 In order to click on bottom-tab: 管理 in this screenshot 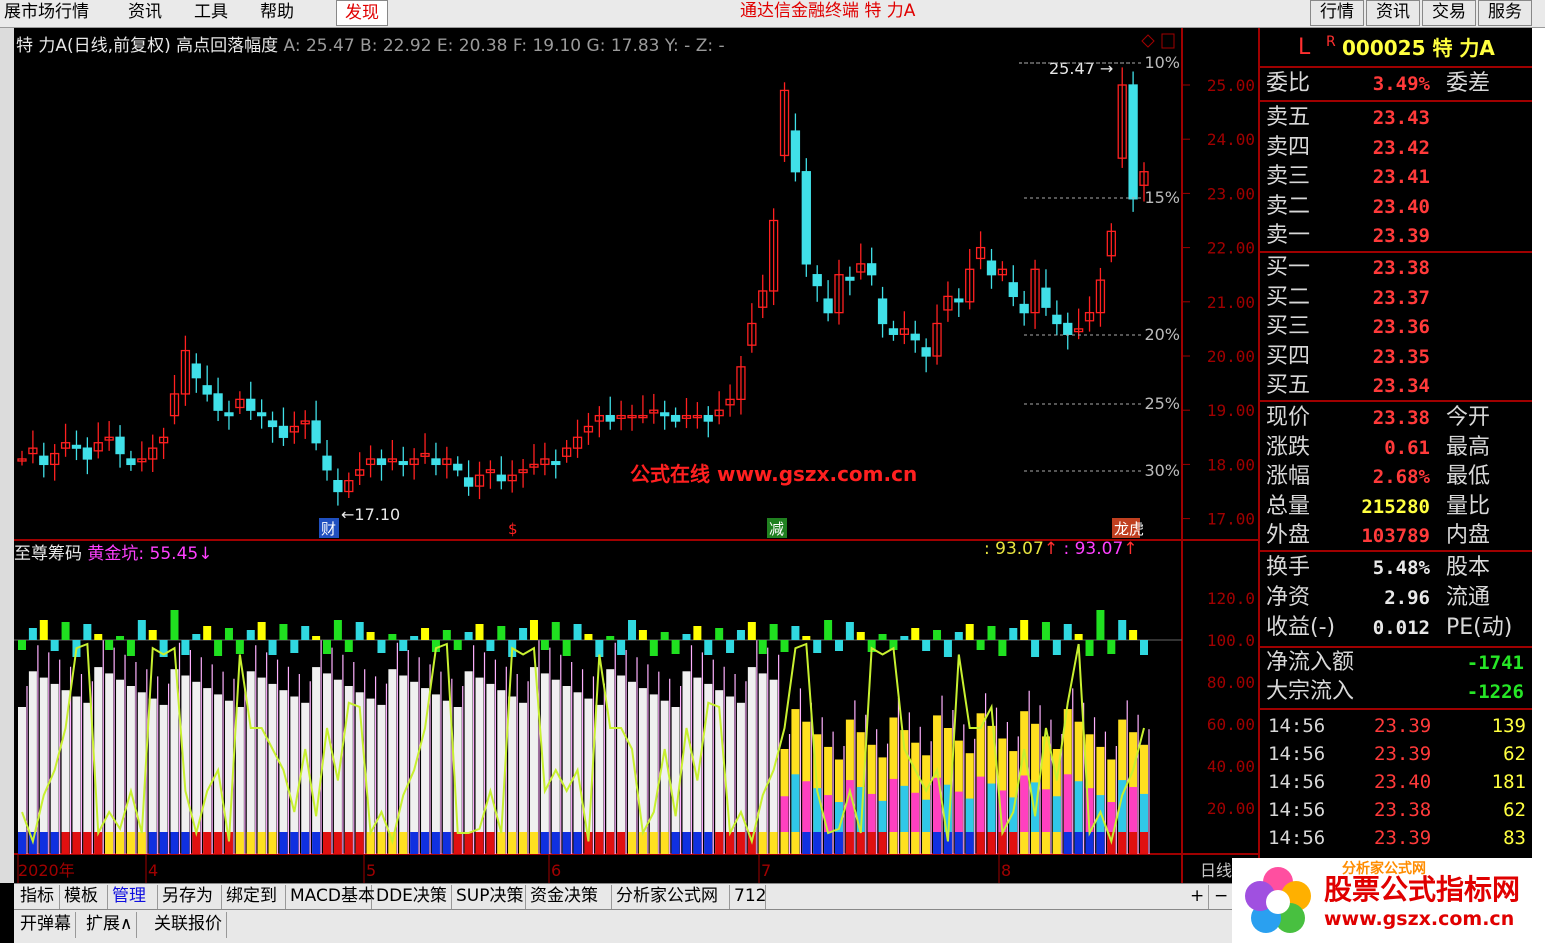, I will do `click(133, 897)`.